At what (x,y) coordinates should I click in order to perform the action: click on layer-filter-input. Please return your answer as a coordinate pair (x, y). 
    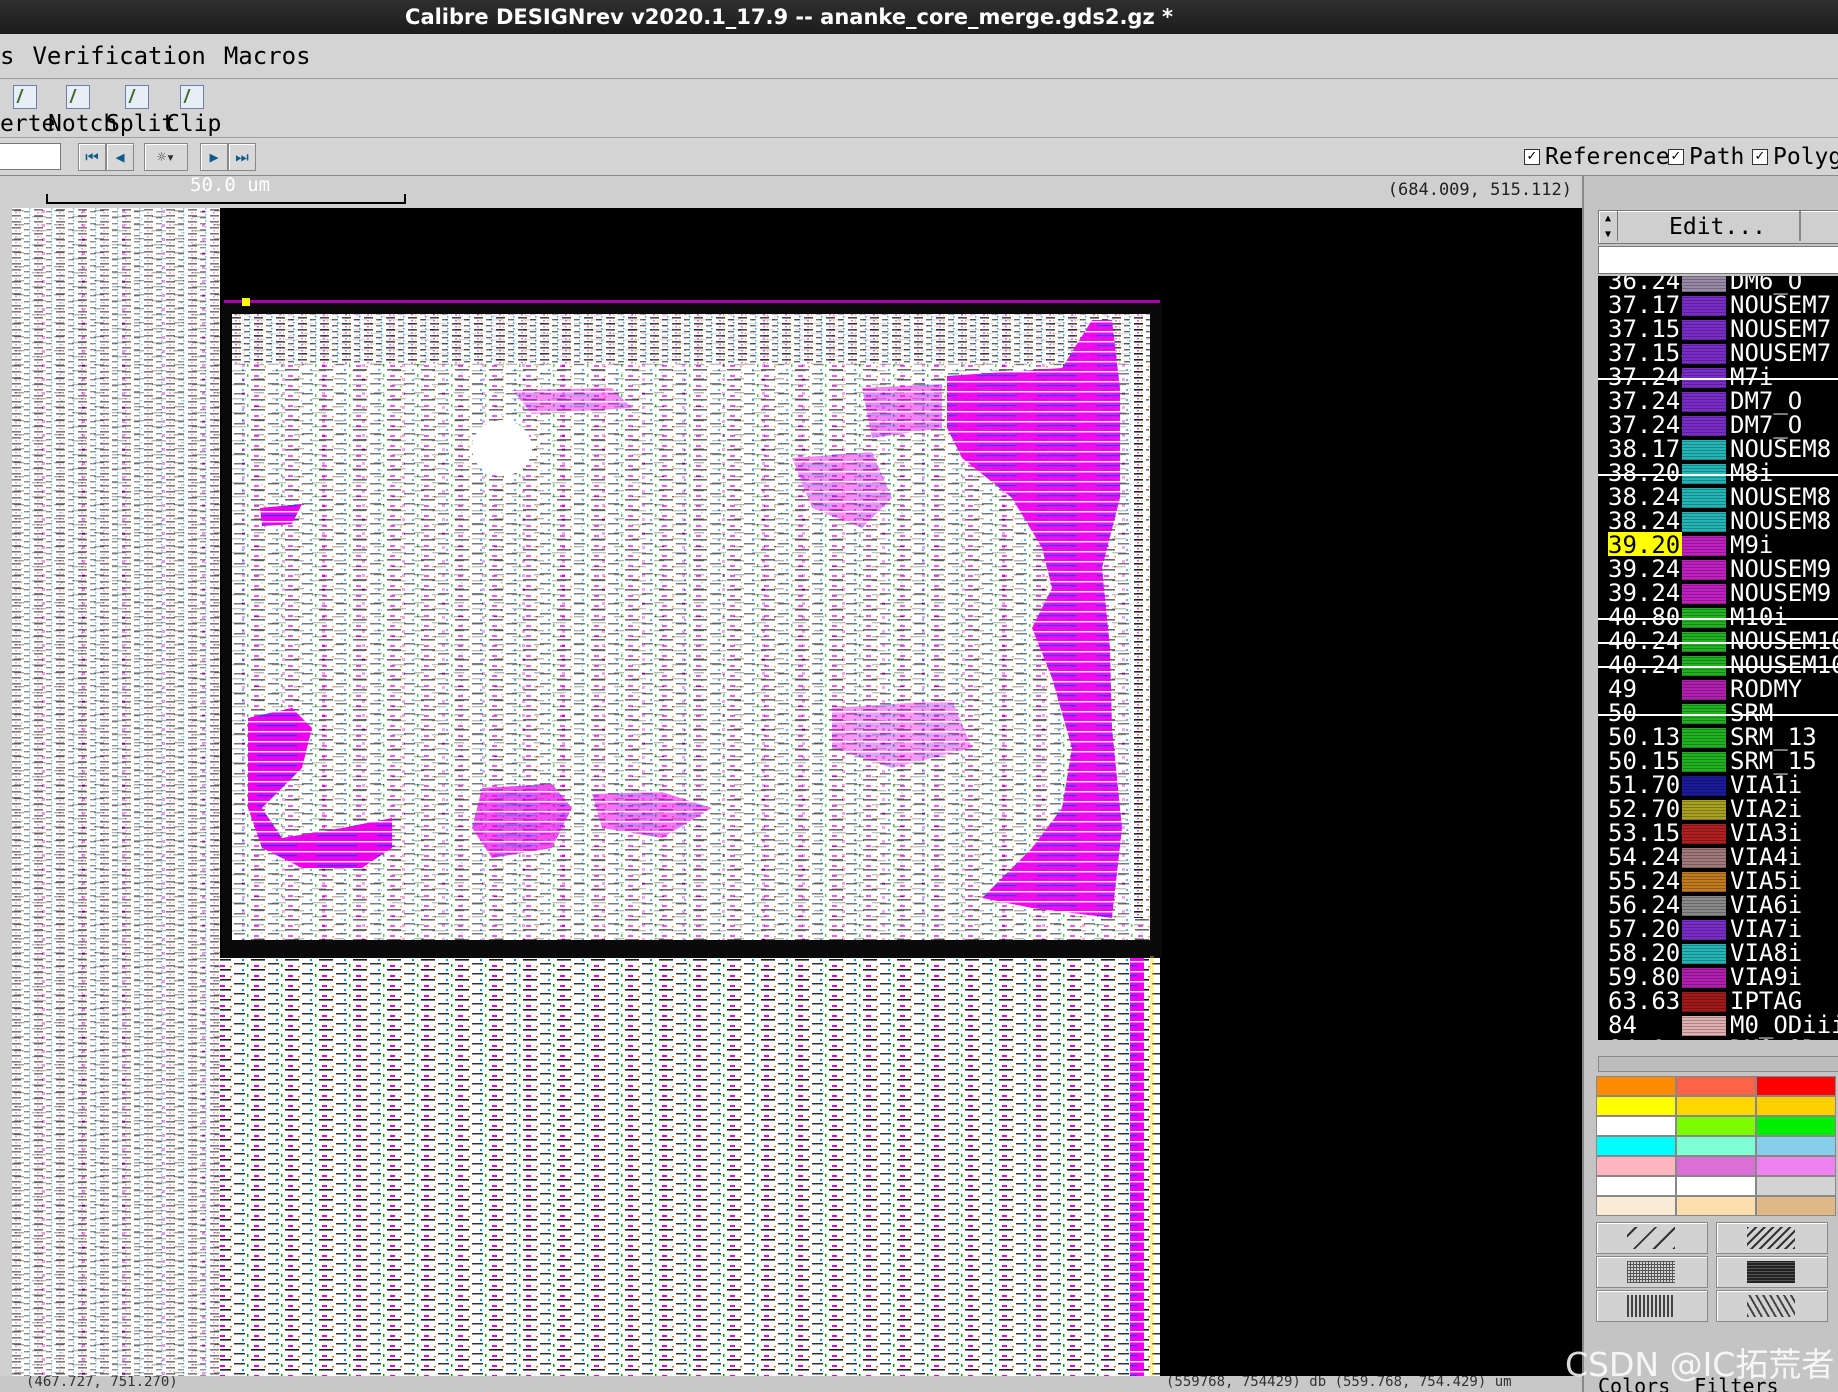
    Looking at the image, I should click on (1718, 260).